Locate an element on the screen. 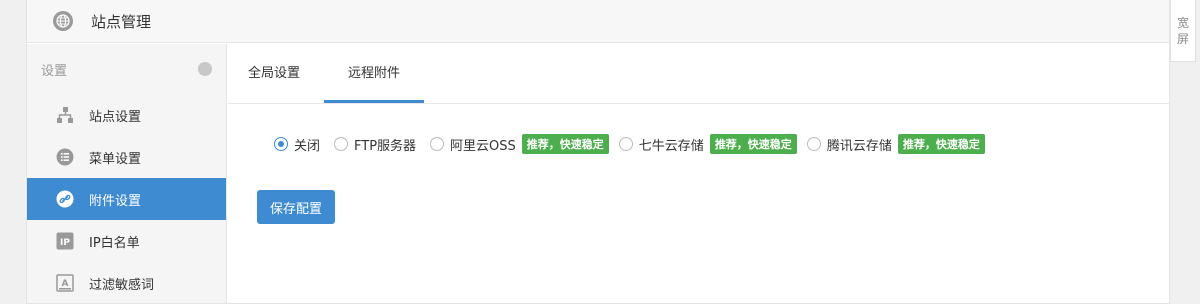 The height and width of the screenshot is (304, 1200). option-label: 七牛云存储 is located at coordinates (671, 146).